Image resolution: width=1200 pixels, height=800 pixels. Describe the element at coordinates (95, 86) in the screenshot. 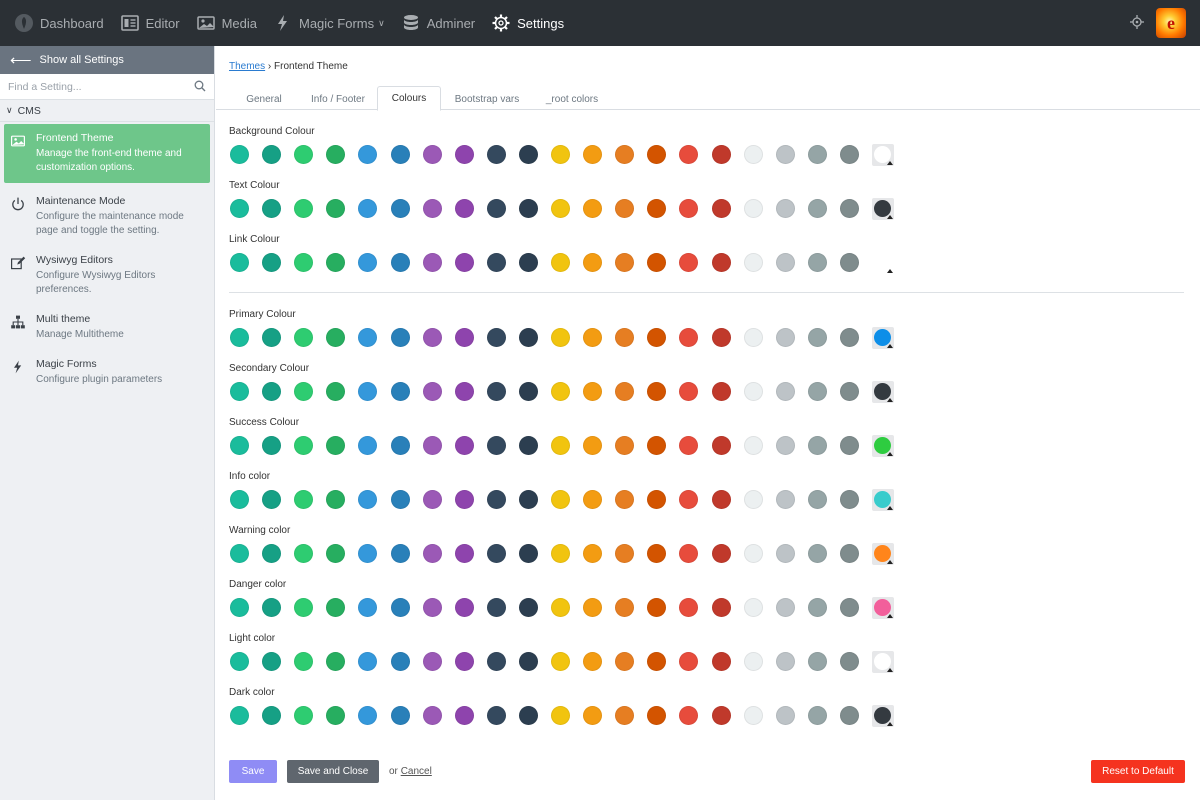

I see `search-input` at that location.